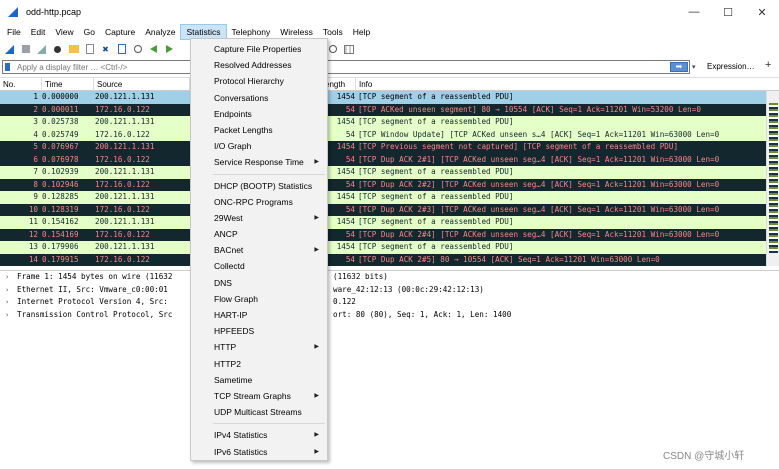  Describe the element at coordinates (259, 283) in the screenshot. I see `menu-item-dns: DNS` at that location.